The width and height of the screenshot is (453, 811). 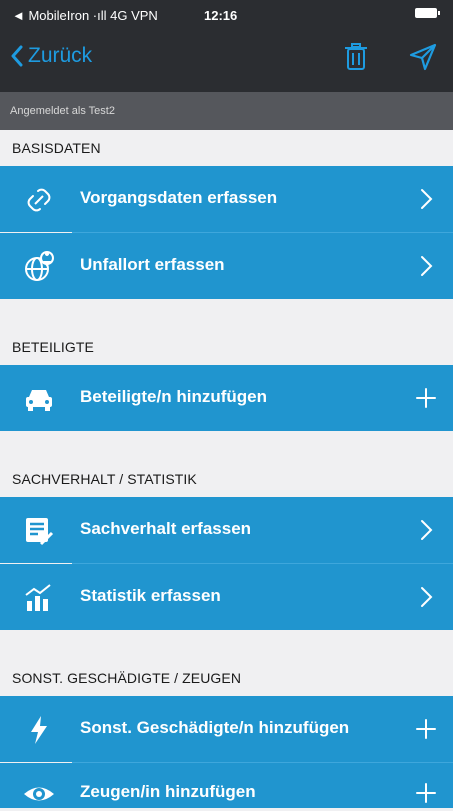 I want to click on section-basisdaten: BASISDATEN, so click(x=226, y=148).